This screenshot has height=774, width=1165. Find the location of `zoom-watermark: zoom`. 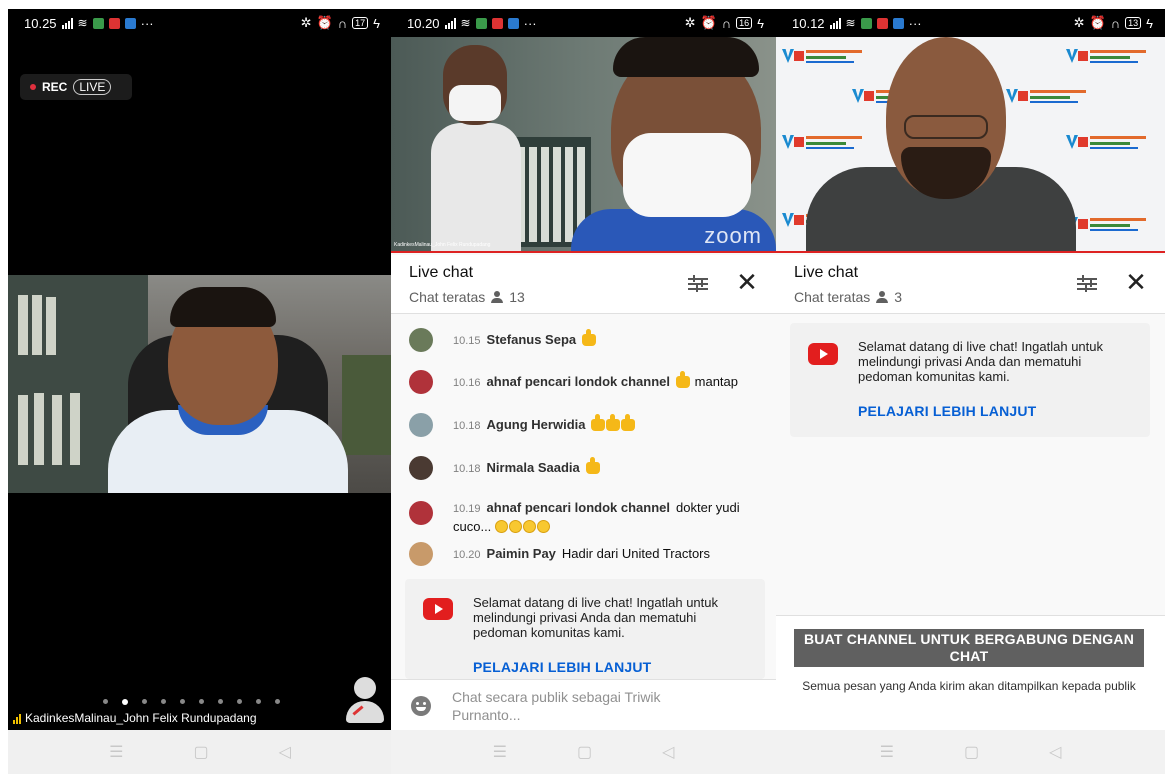

zoom-watermark: zoom is located at coordinates (733, 235).